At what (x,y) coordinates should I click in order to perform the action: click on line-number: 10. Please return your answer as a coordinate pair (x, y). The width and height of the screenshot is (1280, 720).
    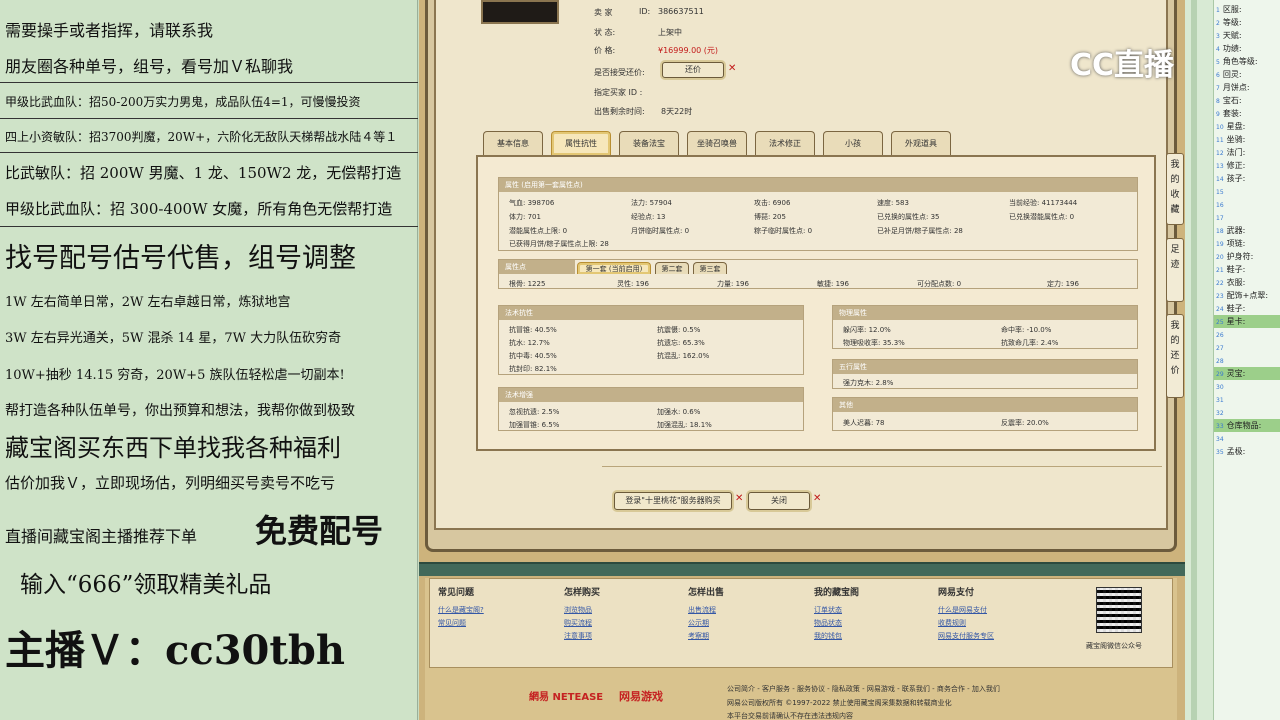
    Looking at the image, I should click on (1220, 127).